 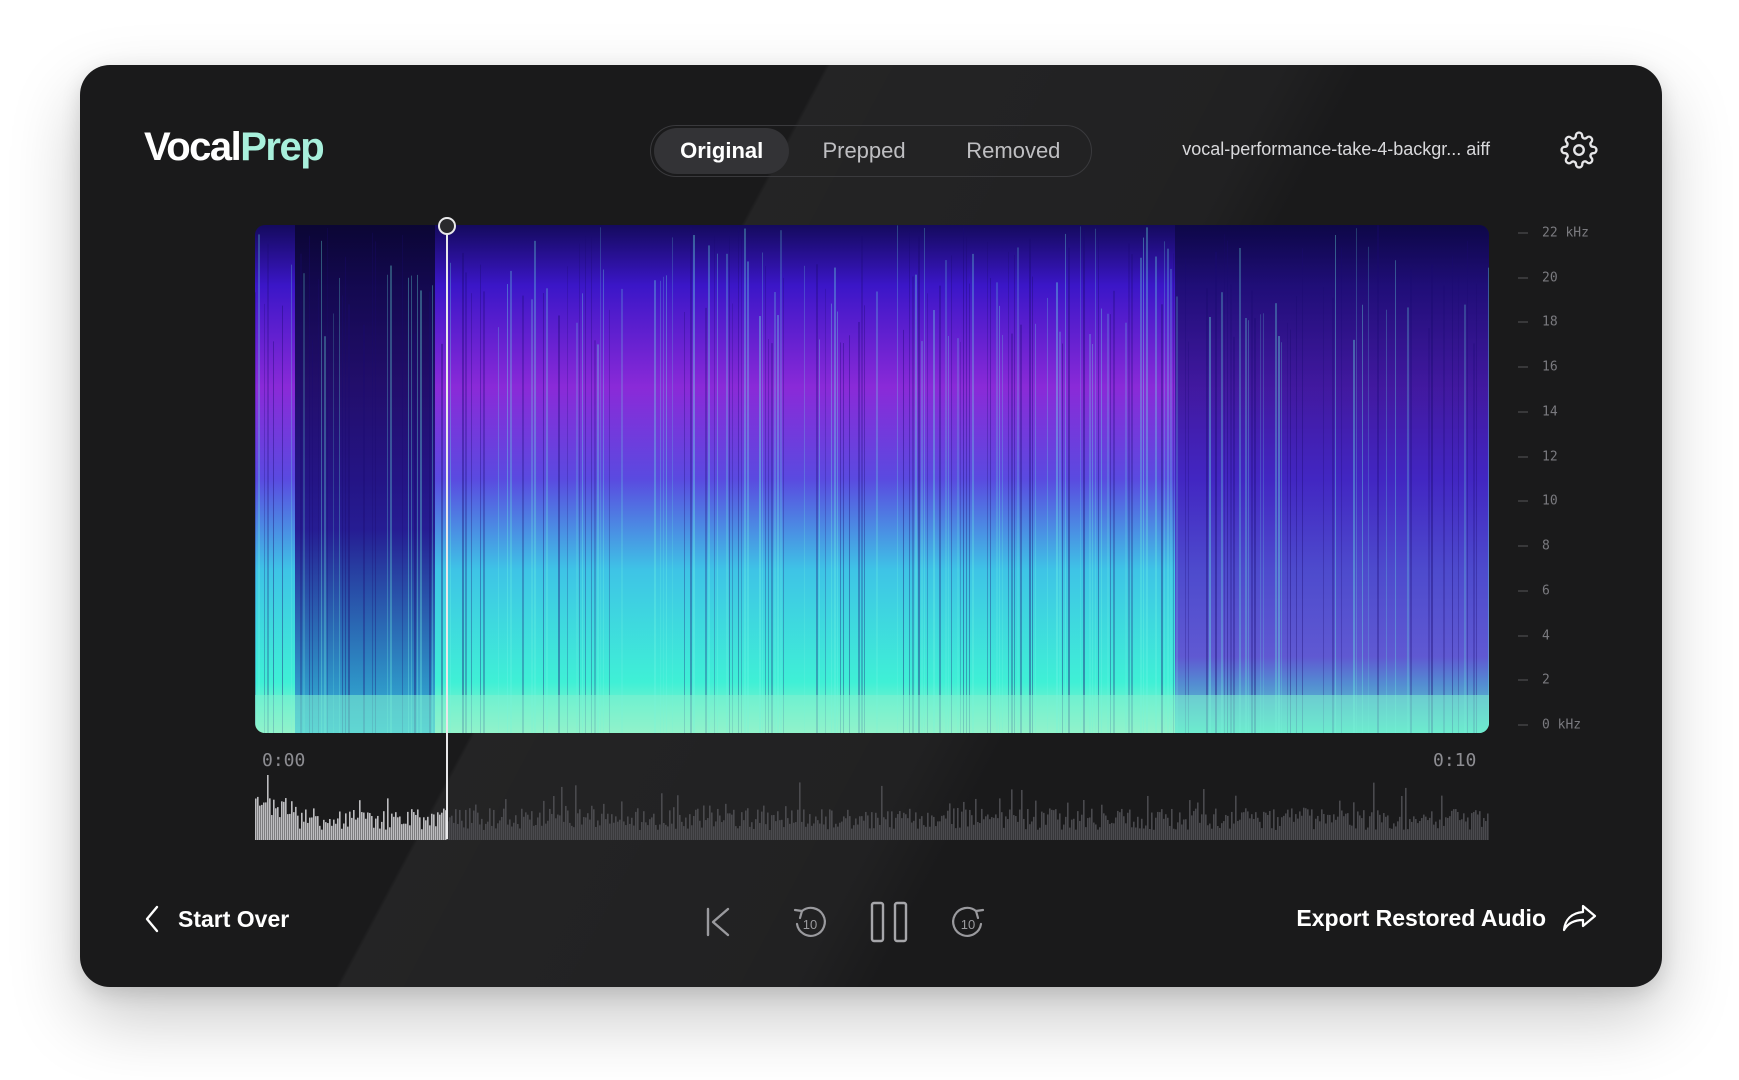 I want to click on pause-button, so click(x=889, y=922).